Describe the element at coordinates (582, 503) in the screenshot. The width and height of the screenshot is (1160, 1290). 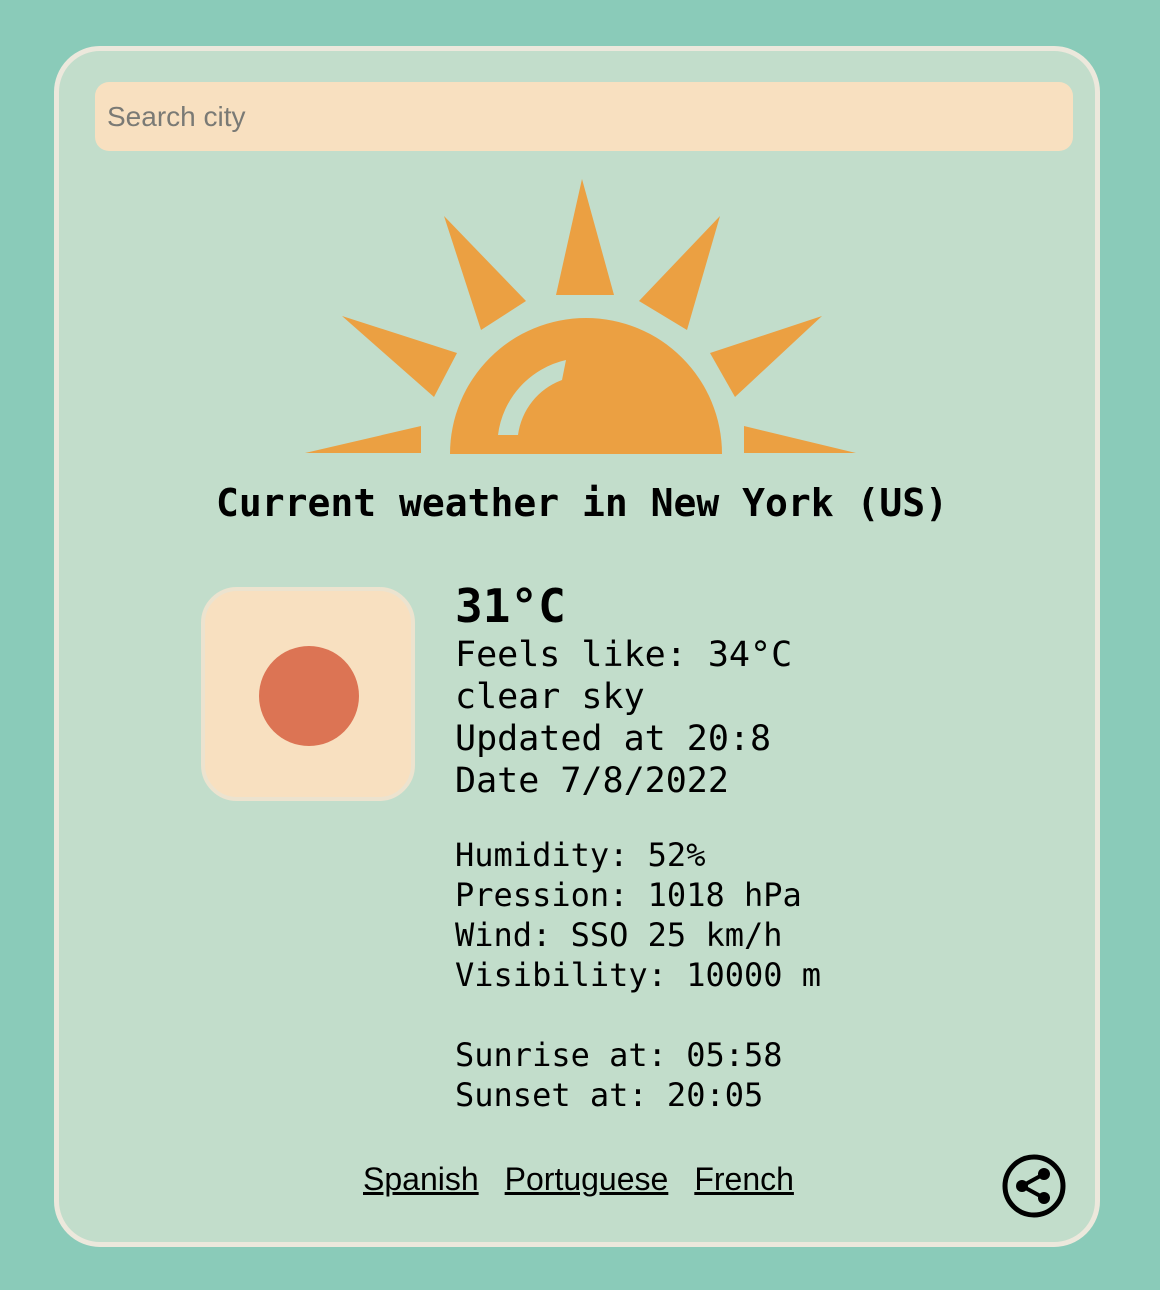
I see `page-title: Current weather in New York (US)` at that location.